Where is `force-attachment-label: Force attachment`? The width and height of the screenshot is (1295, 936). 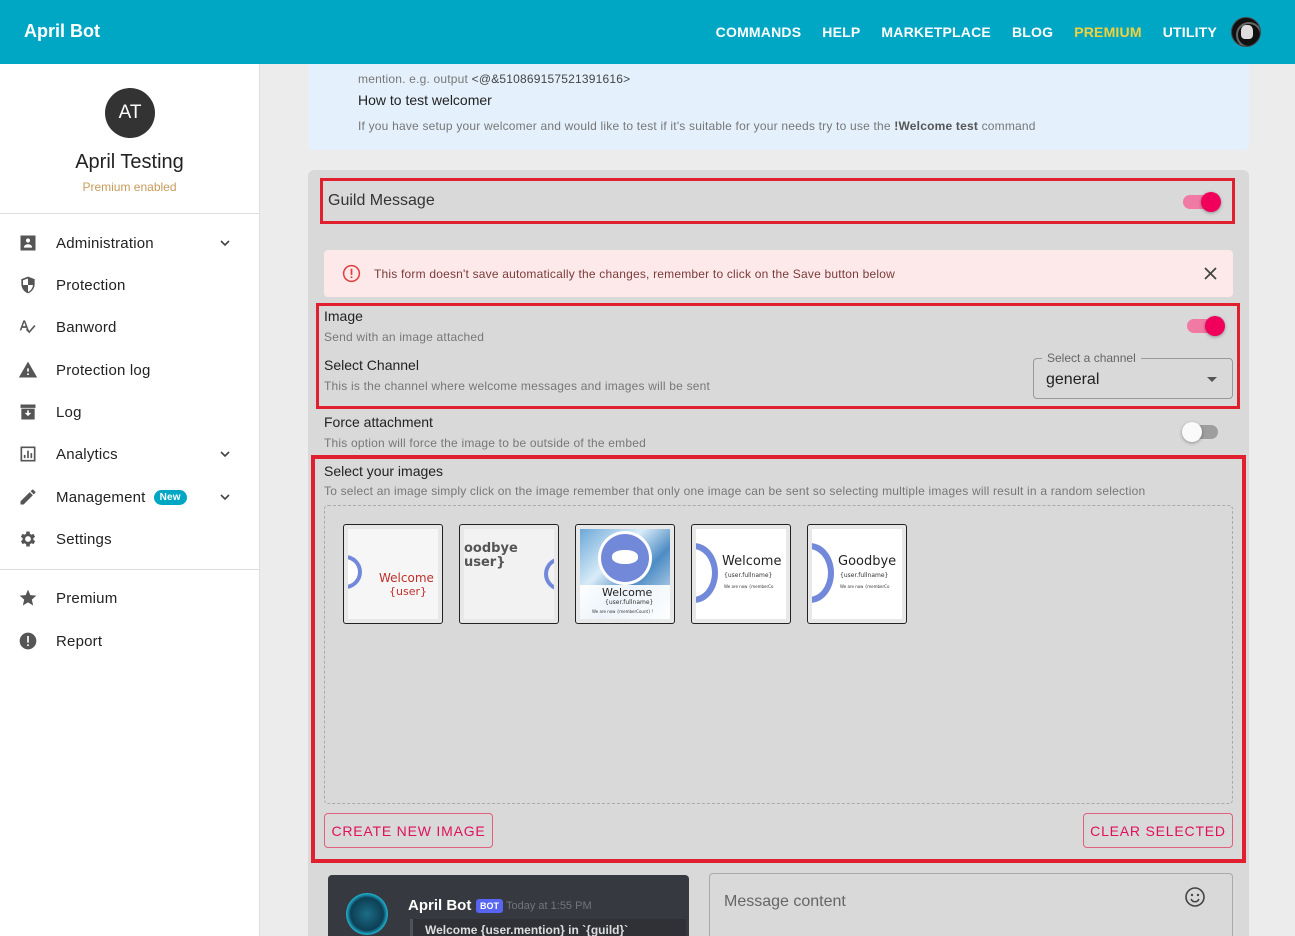 force-attachment-label: Force attachment is located at coordinates (378, 422).